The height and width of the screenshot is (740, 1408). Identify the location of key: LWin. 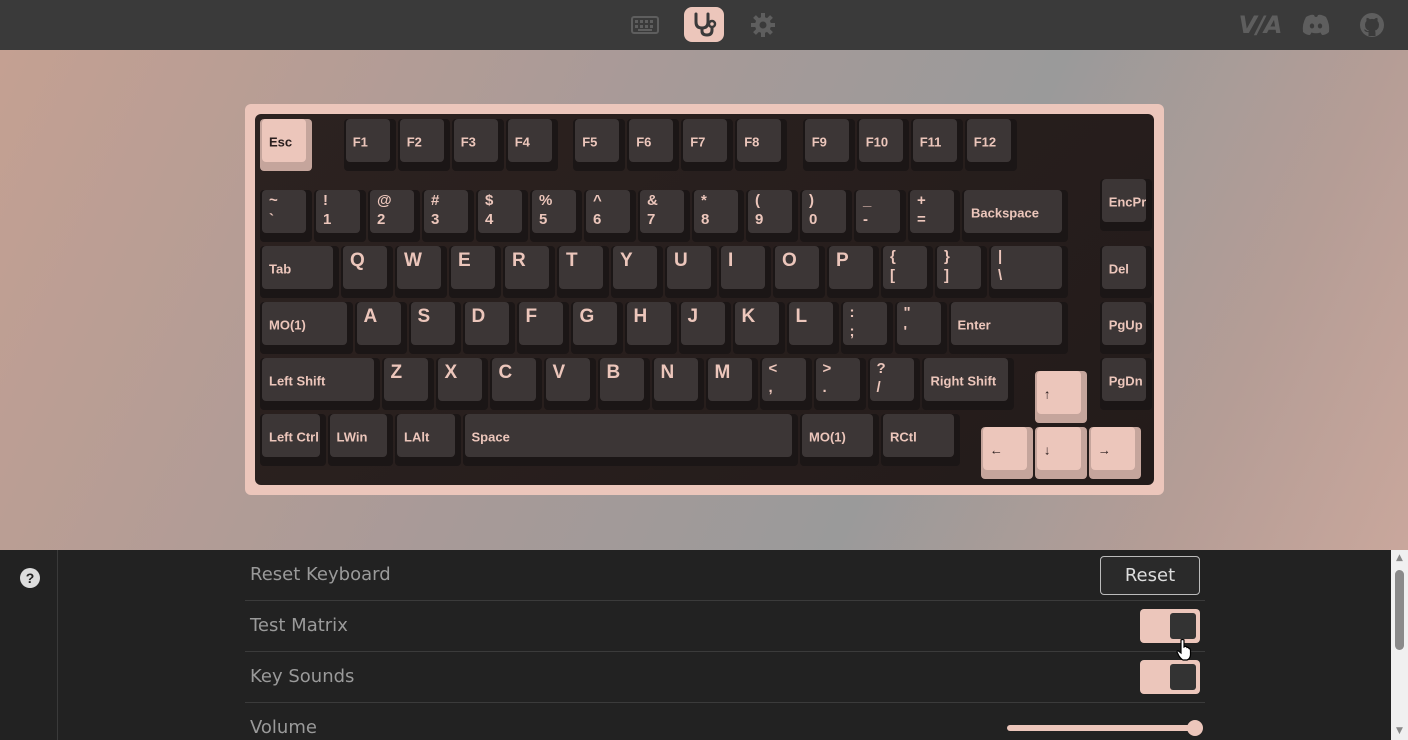
(360, 440).